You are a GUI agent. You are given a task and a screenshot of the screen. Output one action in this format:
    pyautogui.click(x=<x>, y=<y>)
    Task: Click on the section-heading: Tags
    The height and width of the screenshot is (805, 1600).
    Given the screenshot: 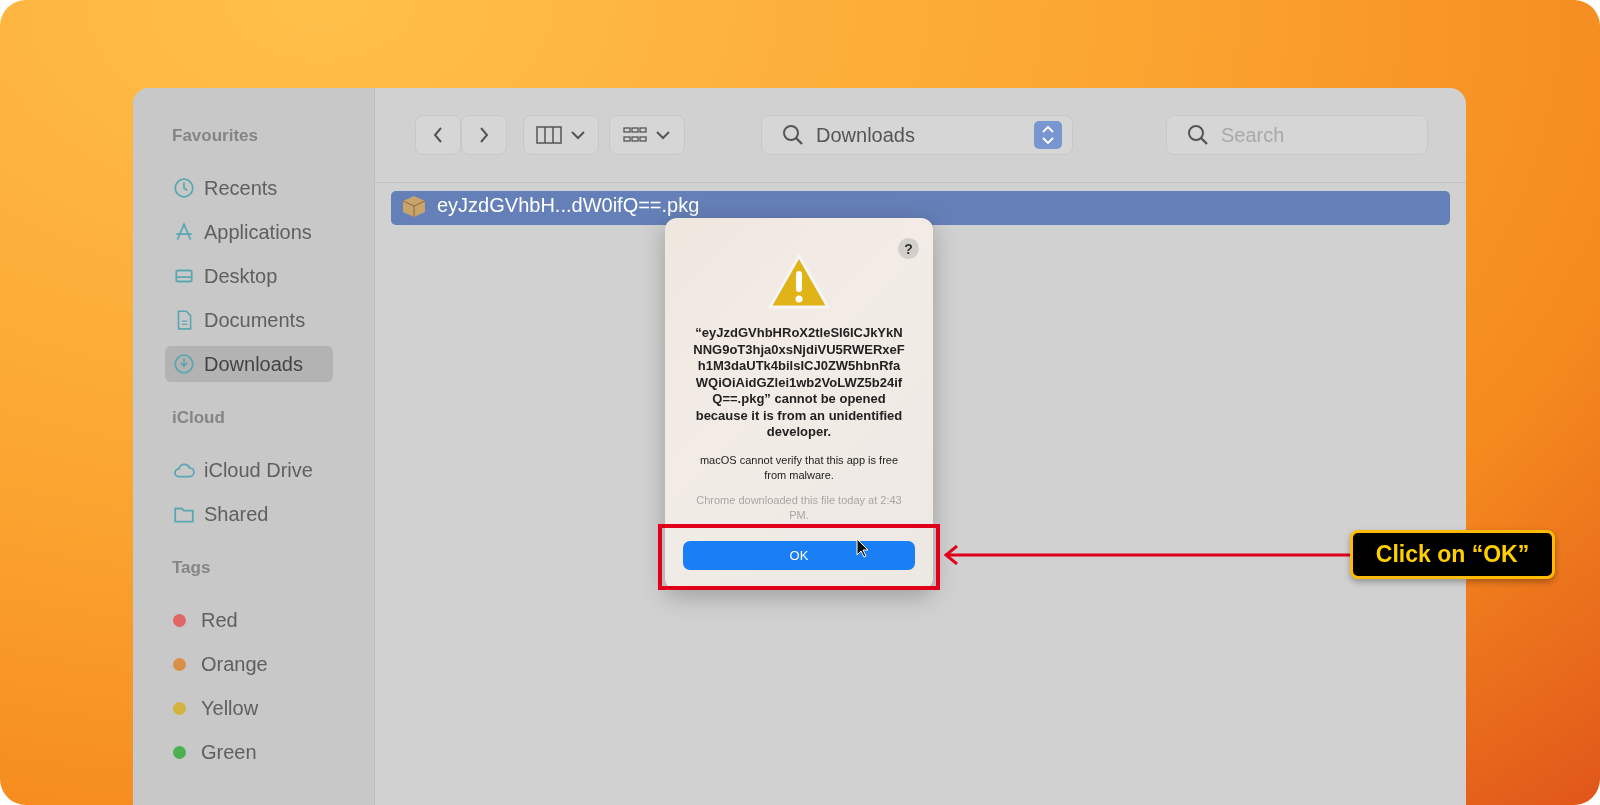 What is the action you would take?
    pyautogui.click(x=191, y=568)
    